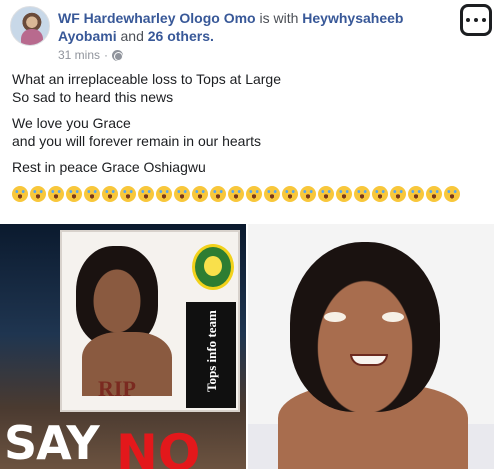  What do you see at coordinates (157, 18) in the screenshot?
I see `author-link: WF Hardewharley Ologo Omo` at bounding box center [157, 18].